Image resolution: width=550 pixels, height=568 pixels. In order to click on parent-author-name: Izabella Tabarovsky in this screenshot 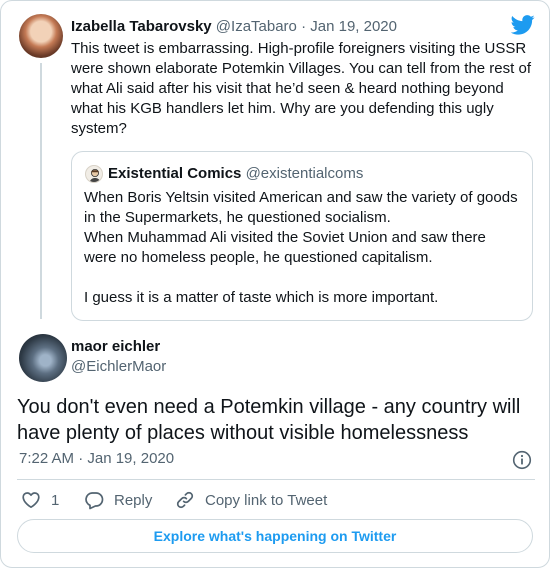, I will do `click(141, 26)`.